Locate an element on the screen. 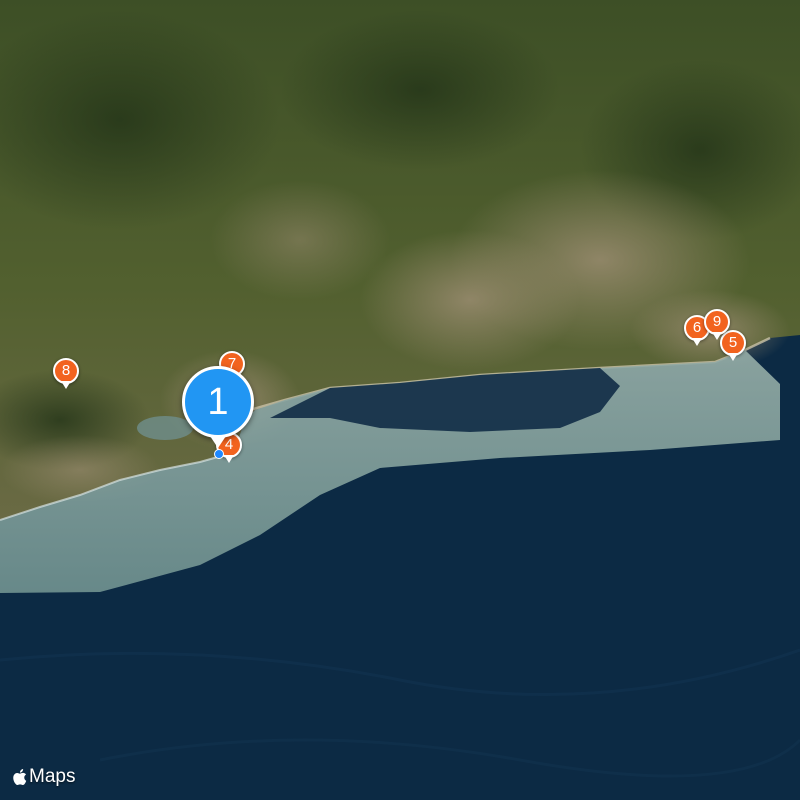 This screenshot has height=800, width=800. marker-9-pointer is located at coordinates (717, 336).